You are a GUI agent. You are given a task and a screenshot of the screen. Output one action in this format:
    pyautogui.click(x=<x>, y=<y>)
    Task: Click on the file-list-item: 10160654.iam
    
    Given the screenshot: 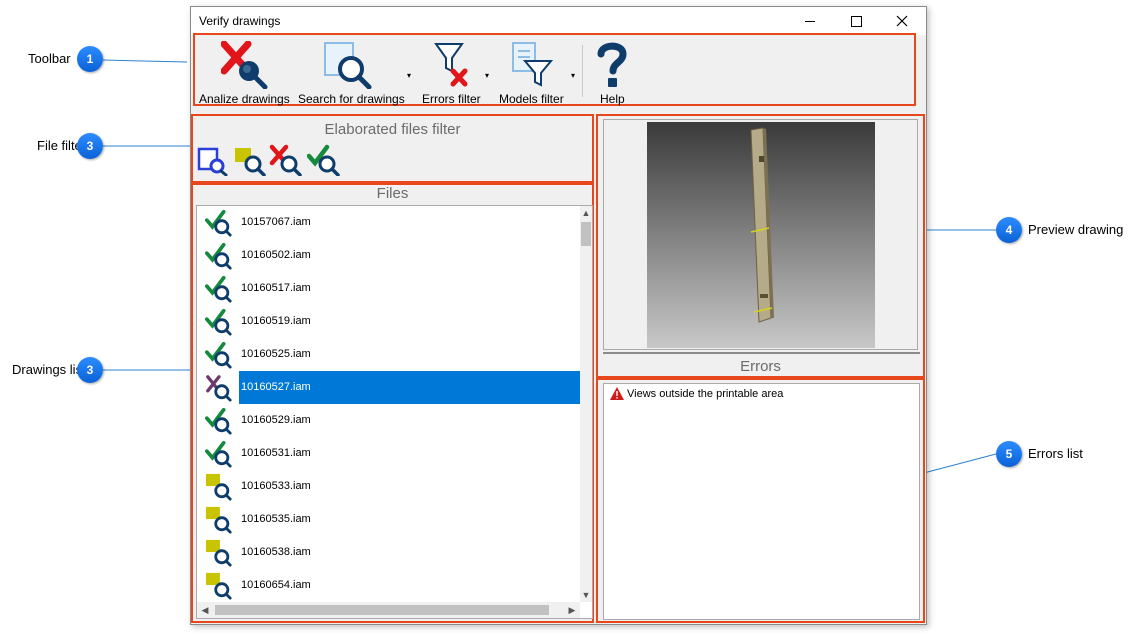 What is the action you would take?
    pyautogui.click(x=389, y=585)
    